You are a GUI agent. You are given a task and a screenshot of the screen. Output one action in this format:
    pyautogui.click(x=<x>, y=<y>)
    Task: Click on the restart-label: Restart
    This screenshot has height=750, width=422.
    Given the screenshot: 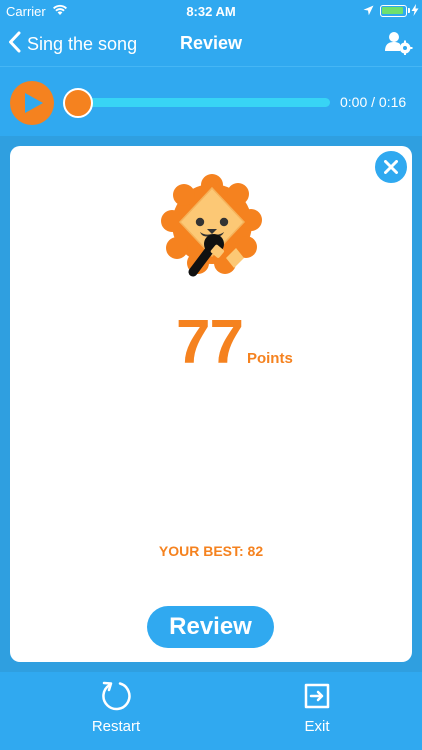 What is the action you would take?
    pyautogui.click(x=116, y=726)
    